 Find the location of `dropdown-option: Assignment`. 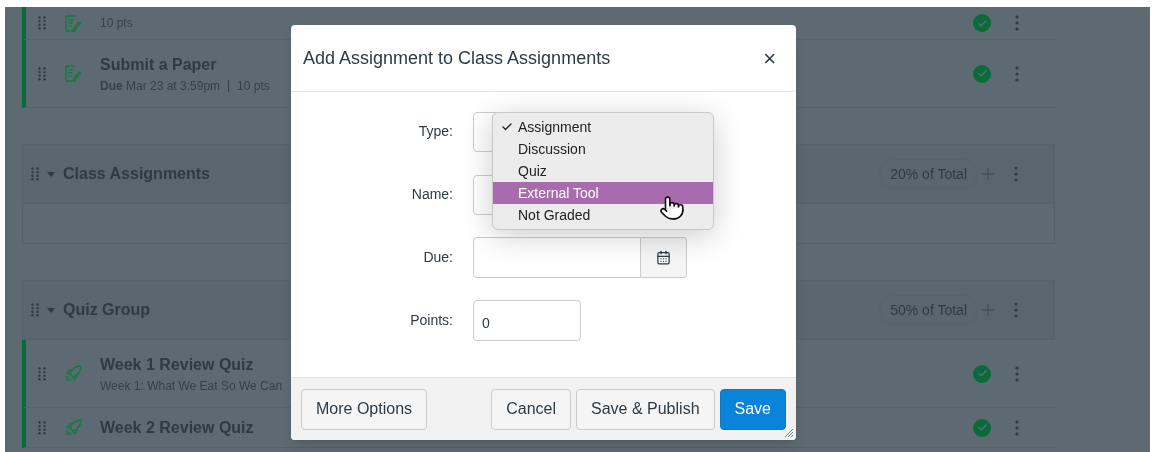

dropdown-option: Assignment is located at coordinates (603, 127).